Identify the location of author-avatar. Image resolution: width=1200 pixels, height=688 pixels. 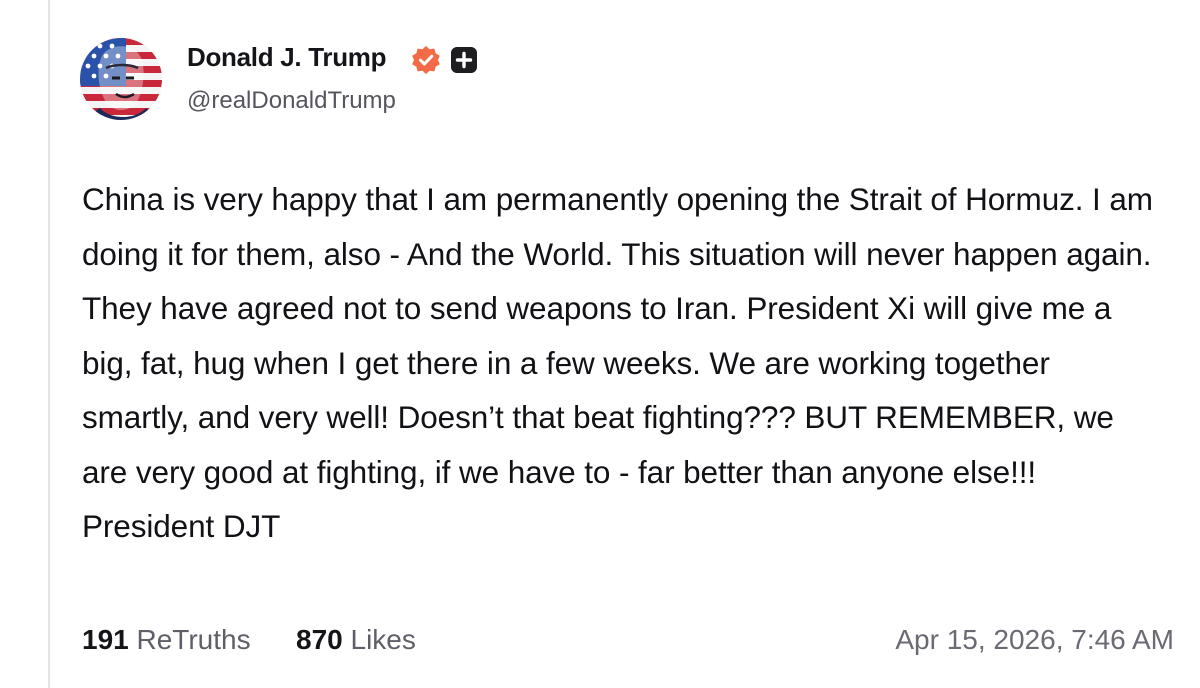
(121, 79).